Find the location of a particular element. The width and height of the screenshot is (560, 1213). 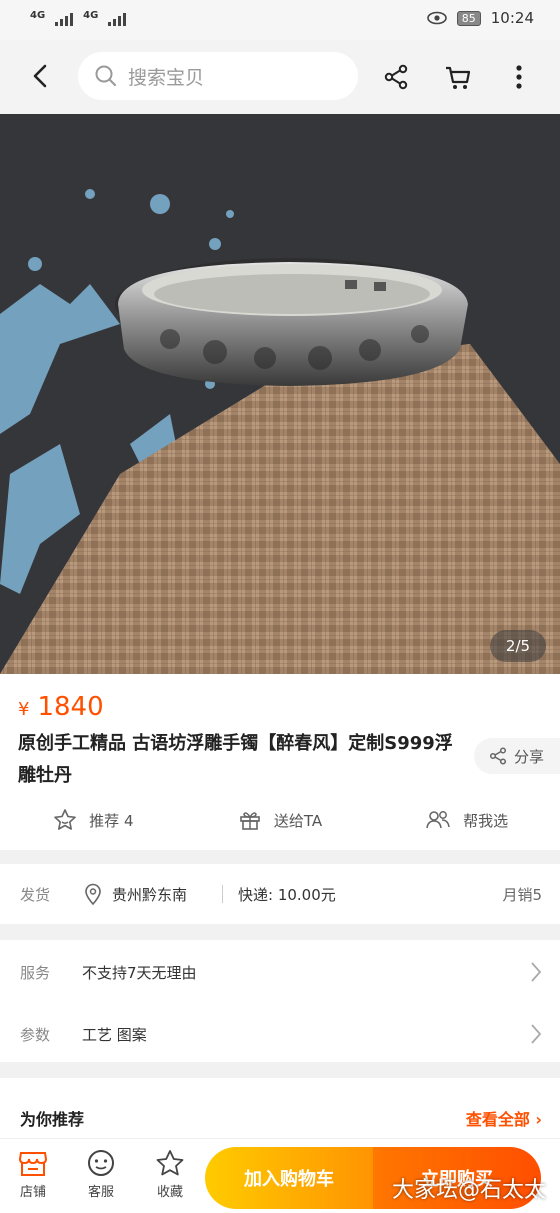

currency-symbol: ¥ is located at coordinates (24, 709).